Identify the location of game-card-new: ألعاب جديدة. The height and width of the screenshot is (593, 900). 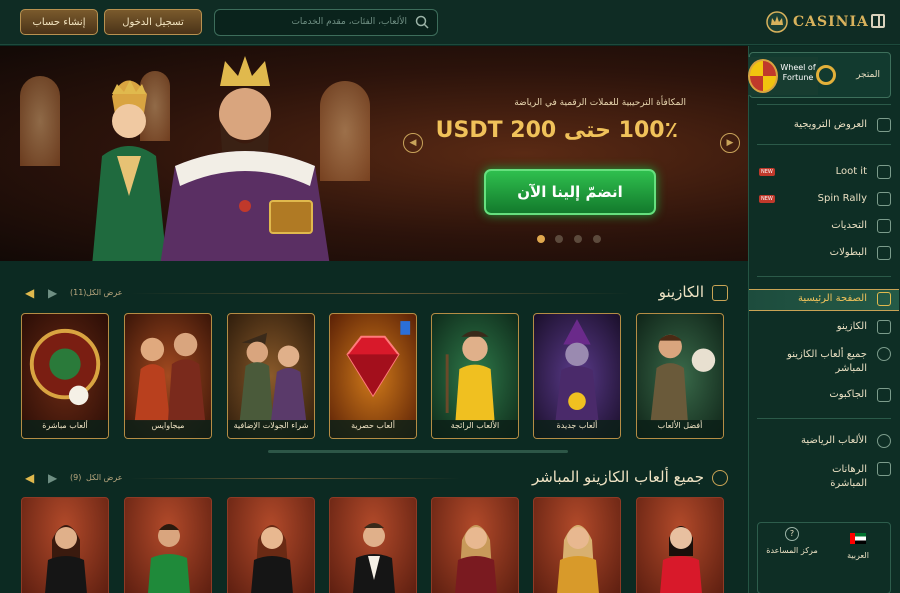
(577, 376).